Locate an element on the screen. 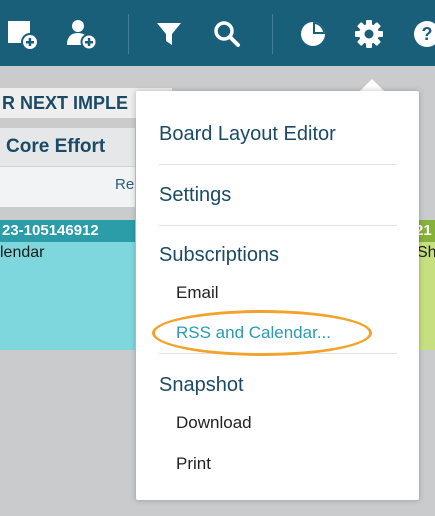  menu-item-email: Email is located at coordinates (197, 293).